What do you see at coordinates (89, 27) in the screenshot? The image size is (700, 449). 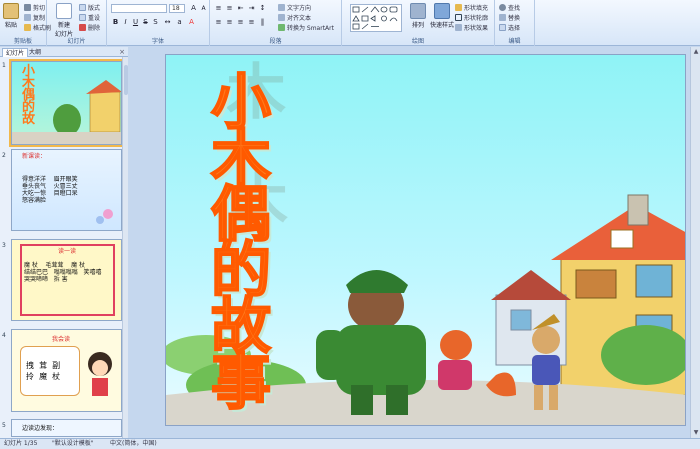 I see `delete-slide-button: 删除` at bounding box center [89, 27].